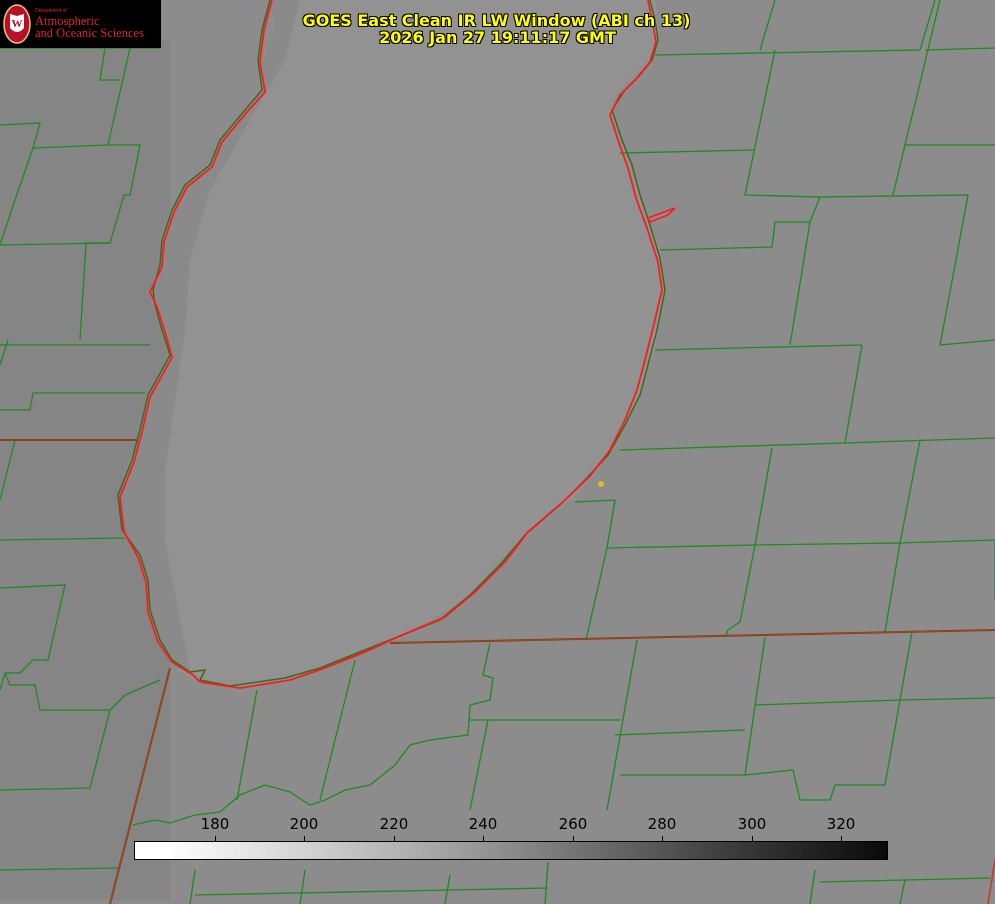  What do you see at coordinates (394, 824) in the screenshot?
I see `tick-label: 220` at bounding box center [394, 824].